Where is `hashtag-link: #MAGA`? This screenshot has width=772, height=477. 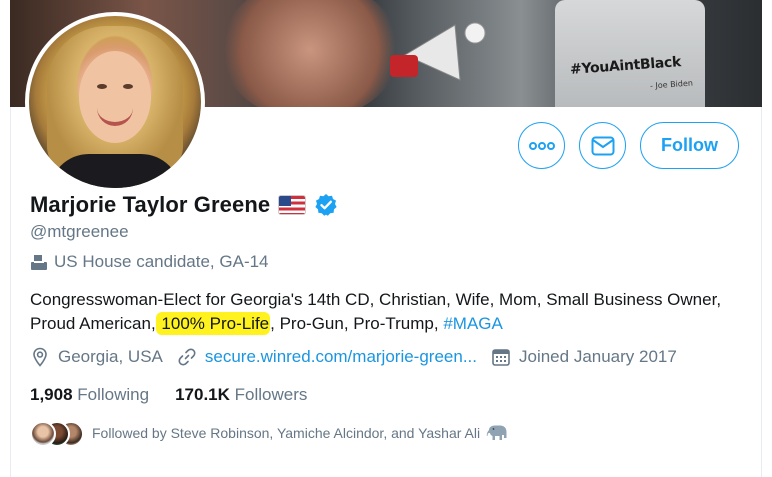 hashtag-link: #MAGA is located at coordinates (473, 323).